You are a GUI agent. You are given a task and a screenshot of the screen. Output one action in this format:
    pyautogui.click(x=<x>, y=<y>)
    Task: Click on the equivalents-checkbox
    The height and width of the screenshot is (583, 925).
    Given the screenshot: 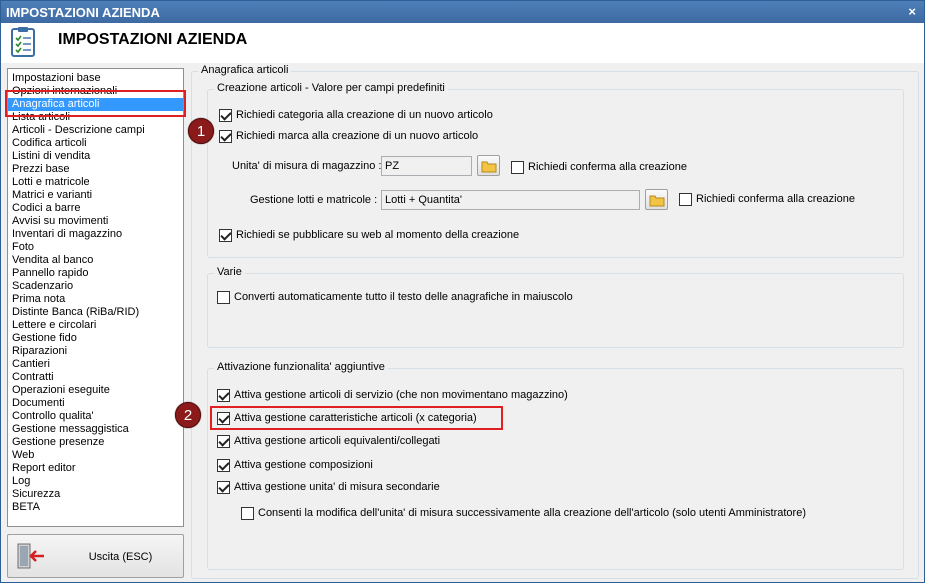 What is the action you would take?
    pyautogui.click(x=223, y=441)
    